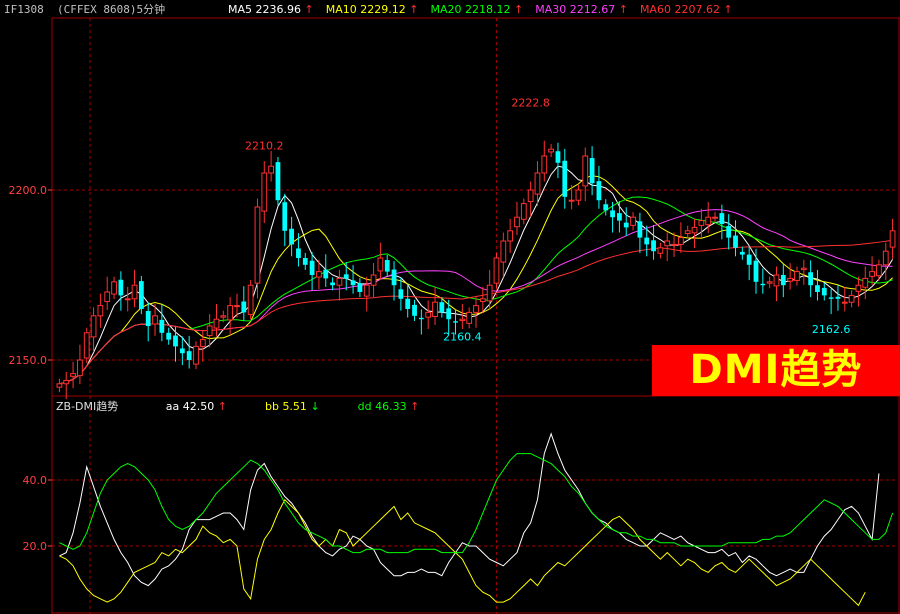  Describe the element at coordinates (264, 145) in the screenshot. I see `price-annotation: 2210.2` at that location.